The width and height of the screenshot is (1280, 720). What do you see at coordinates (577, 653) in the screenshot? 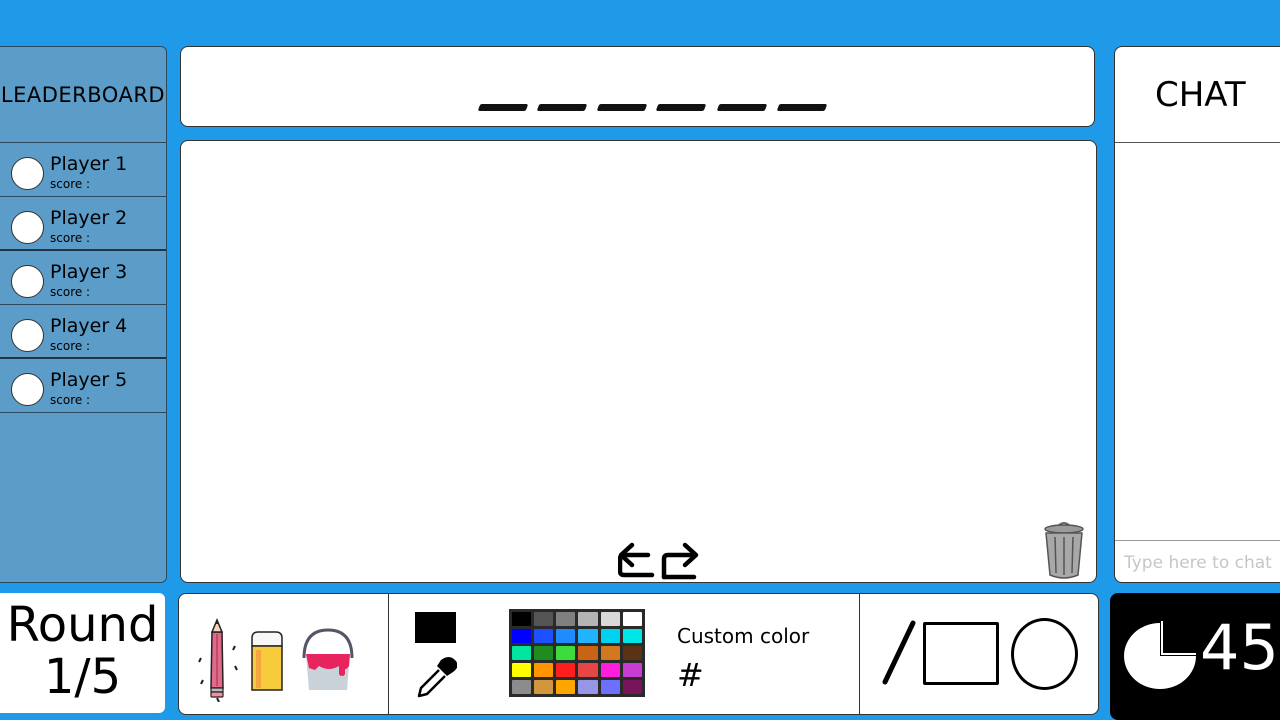
I see `color-palette` at bounding box center [577, 653].